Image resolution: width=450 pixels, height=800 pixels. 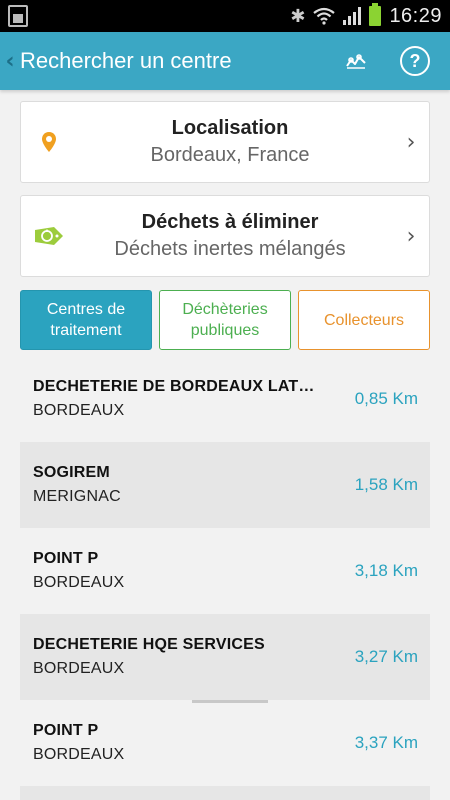 I want to click on center-distance: 3,37 Km, so click(x=386, y=742).